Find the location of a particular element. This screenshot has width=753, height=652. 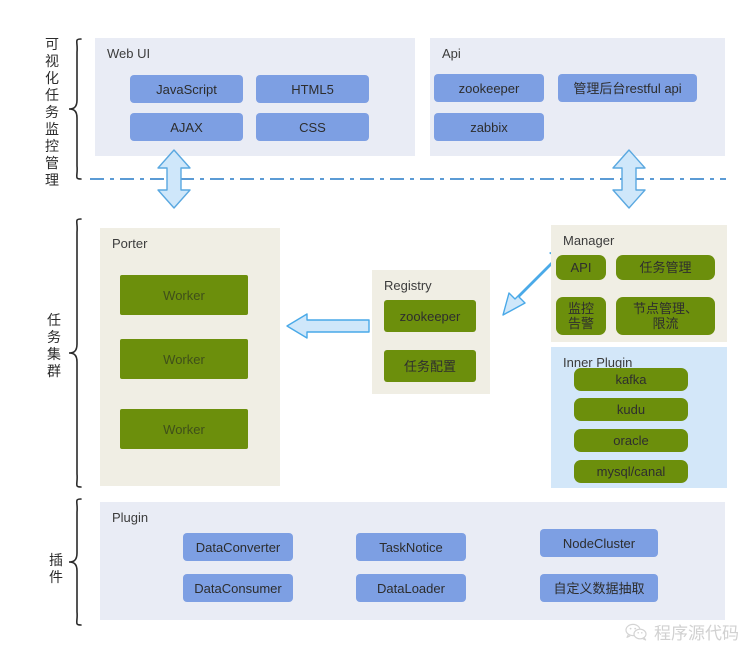

chip-api-zookeeper: zookeeper is located at coordinates (489, 88).